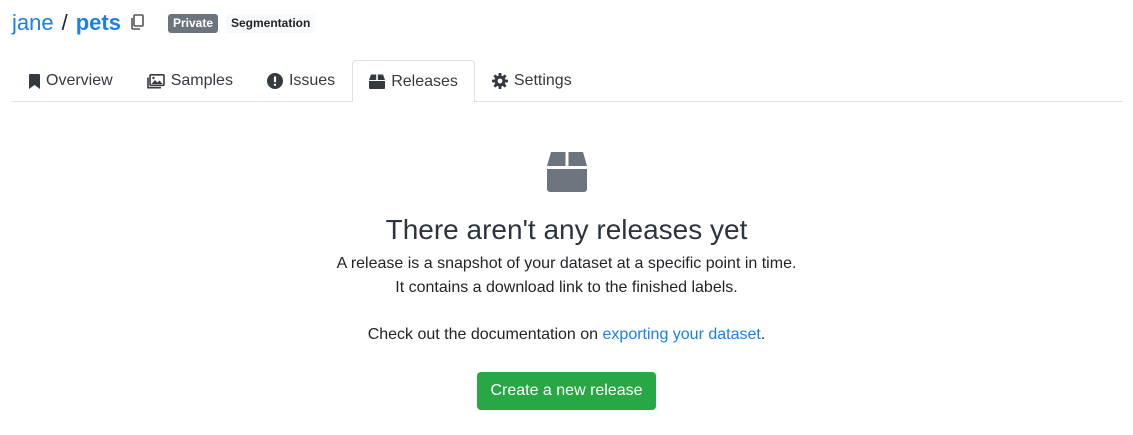  What do you see at coordinates (424, 81) in the screenshot?
I see `tab-releases-label: Releases` at bounding box center [424, 81].